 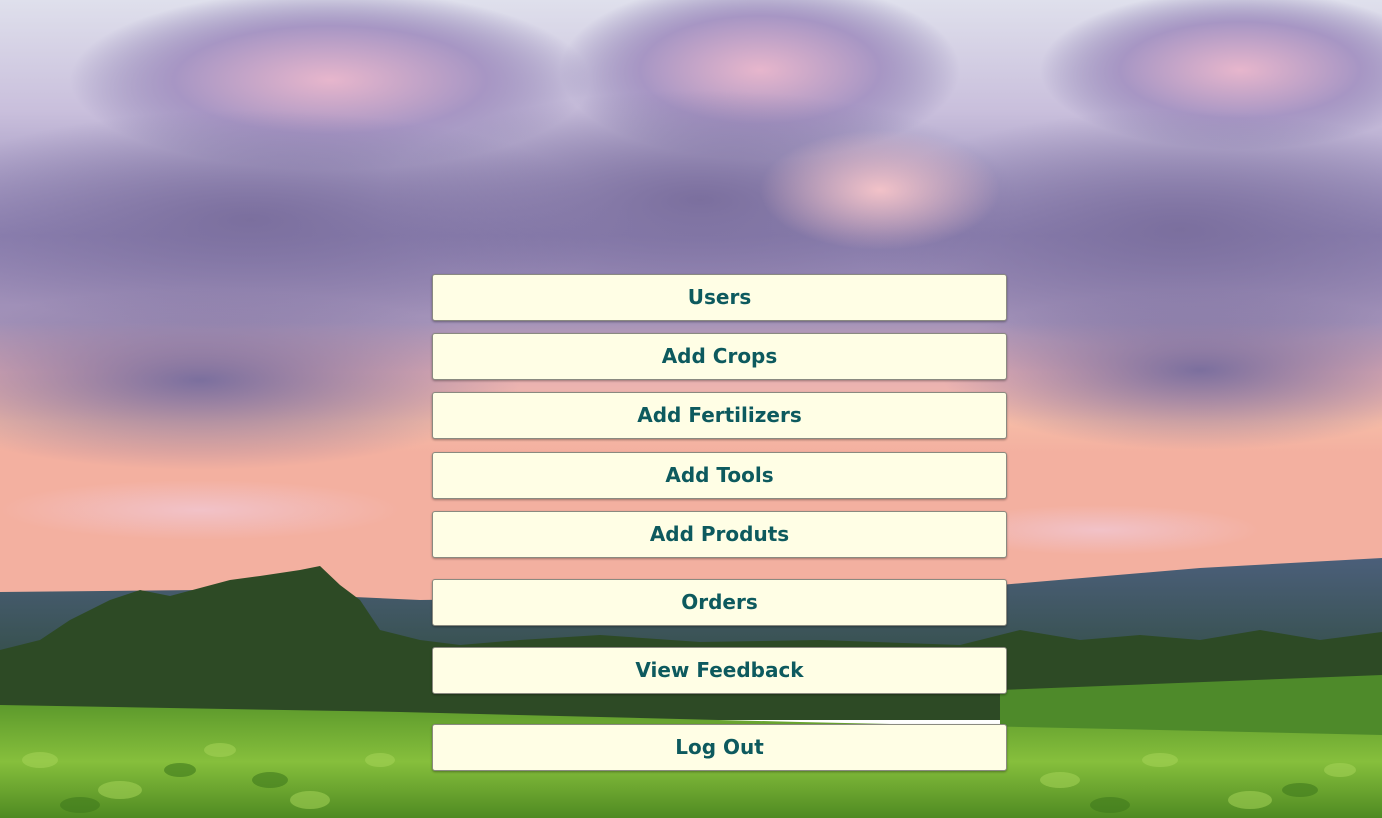 I want to click on orders-button-label: Orders, so click(x=719, y=602).